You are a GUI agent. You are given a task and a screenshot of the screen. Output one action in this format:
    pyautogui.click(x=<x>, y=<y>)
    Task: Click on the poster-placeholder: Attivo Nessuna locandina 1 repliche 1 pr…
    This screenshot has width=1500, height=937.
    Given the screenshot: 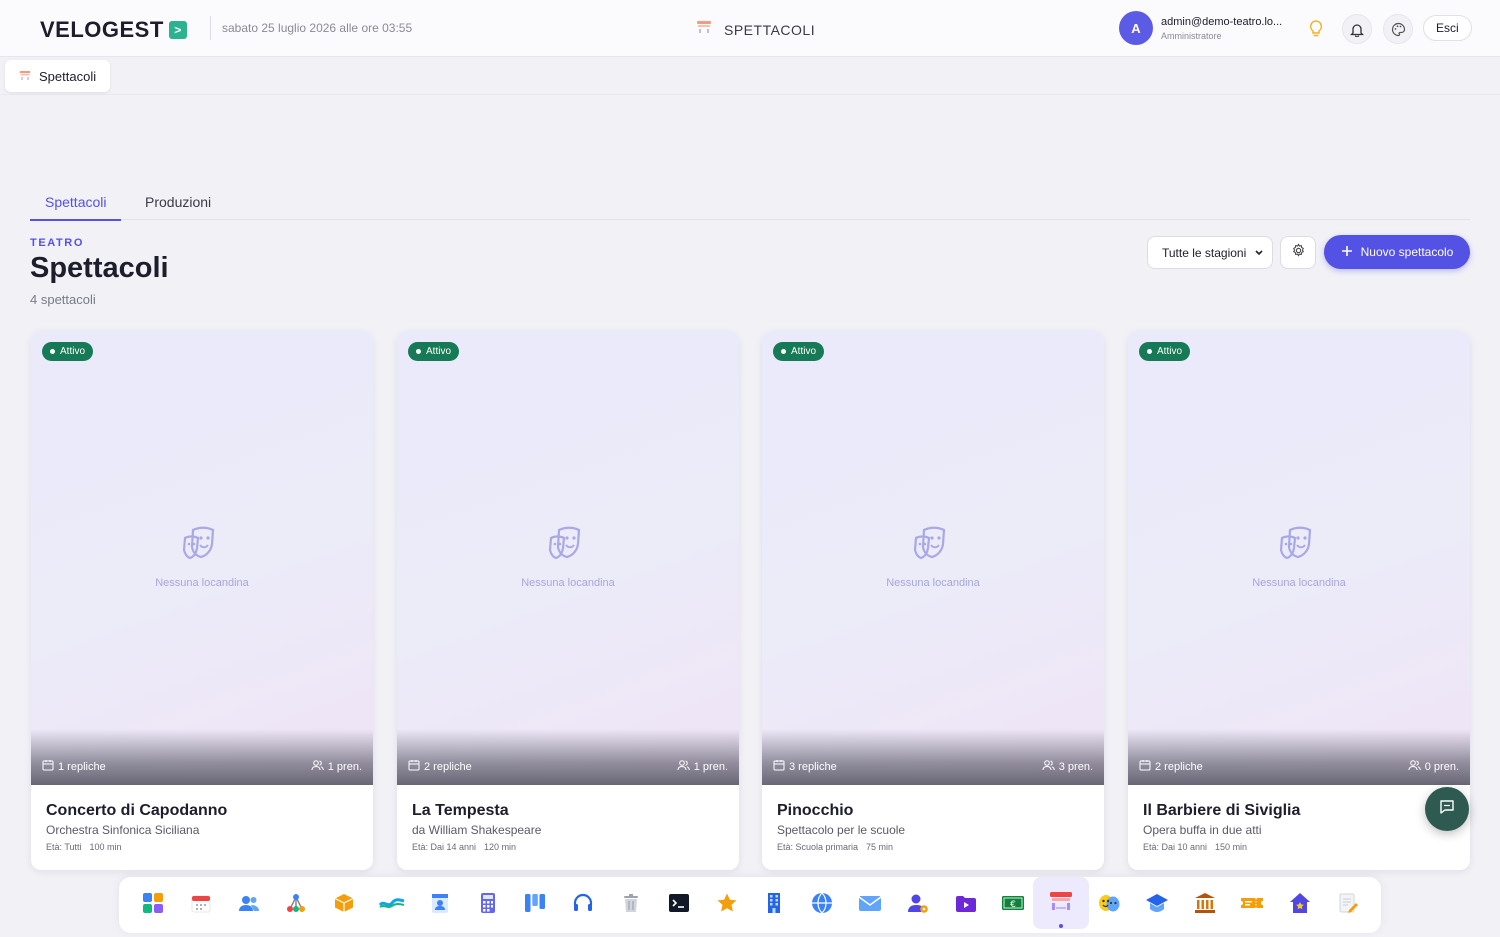 What is the action you would take?
    pyautogui.click(x=202, y=558)
    